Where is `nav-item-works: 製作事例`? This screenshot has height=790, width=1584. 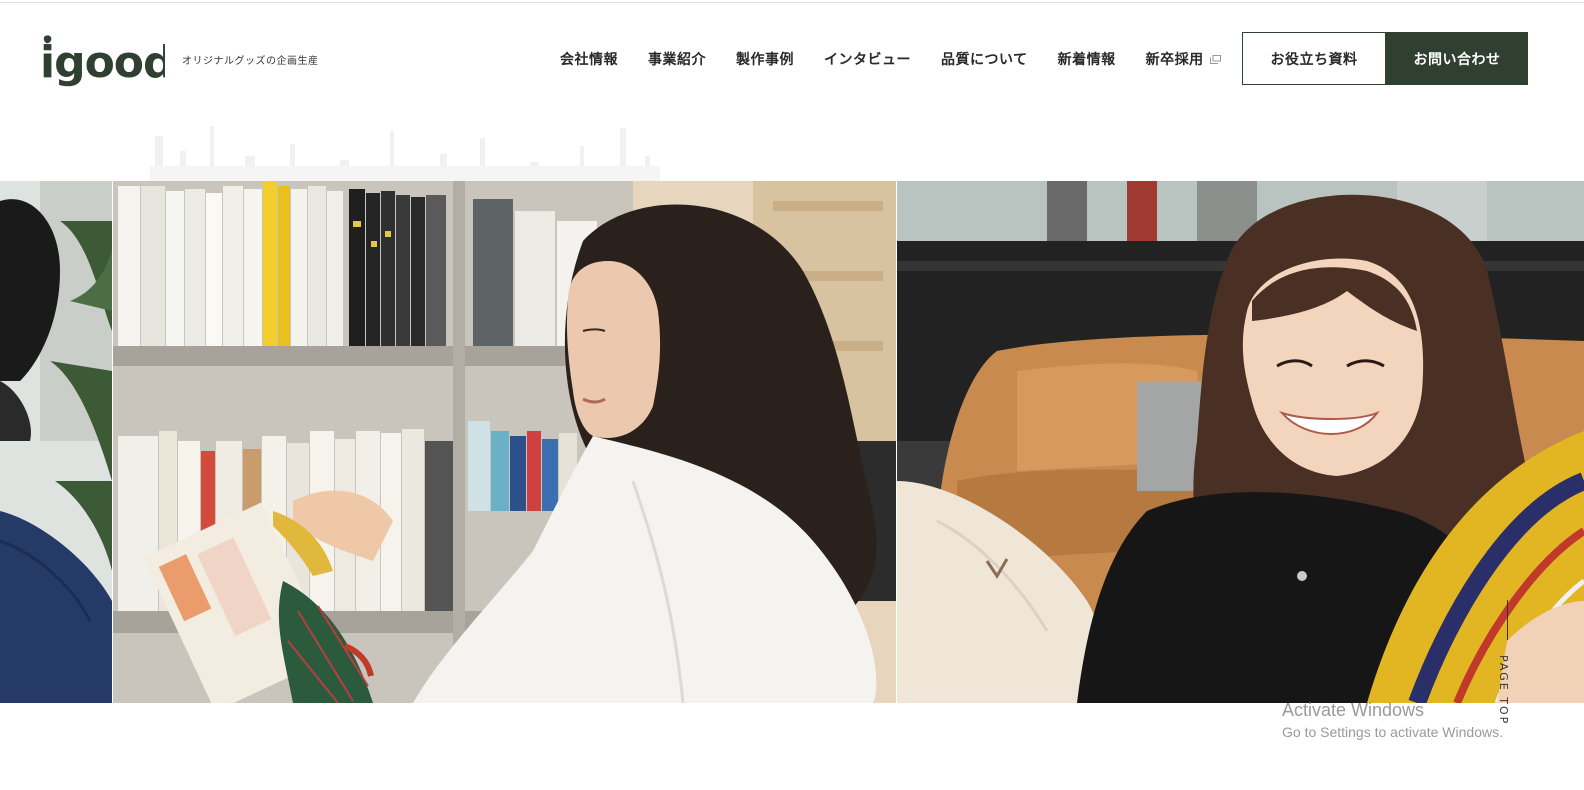 nav-item-works: 製作事例 is located at coordinates (765, 59).